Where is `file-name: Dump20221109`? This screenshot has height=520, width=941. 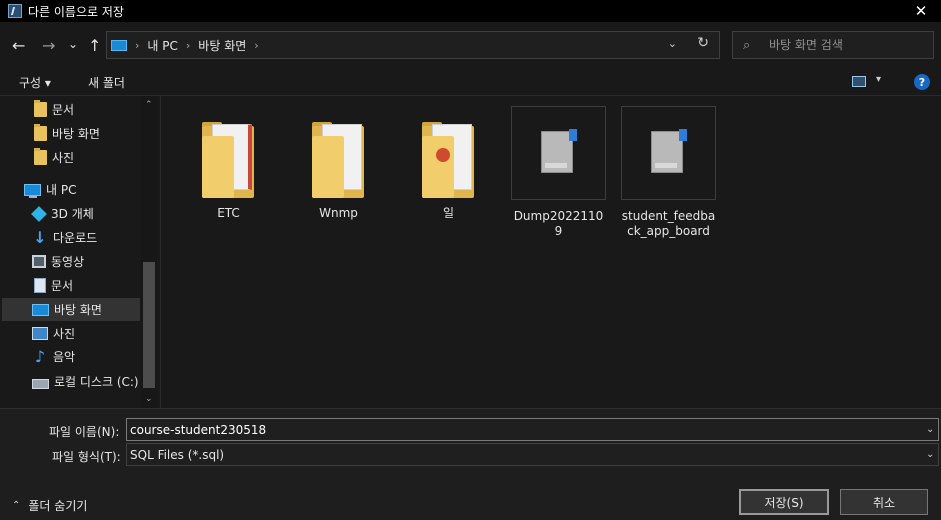
file-name: Dump20221109 is located at coordinates (558, 223).